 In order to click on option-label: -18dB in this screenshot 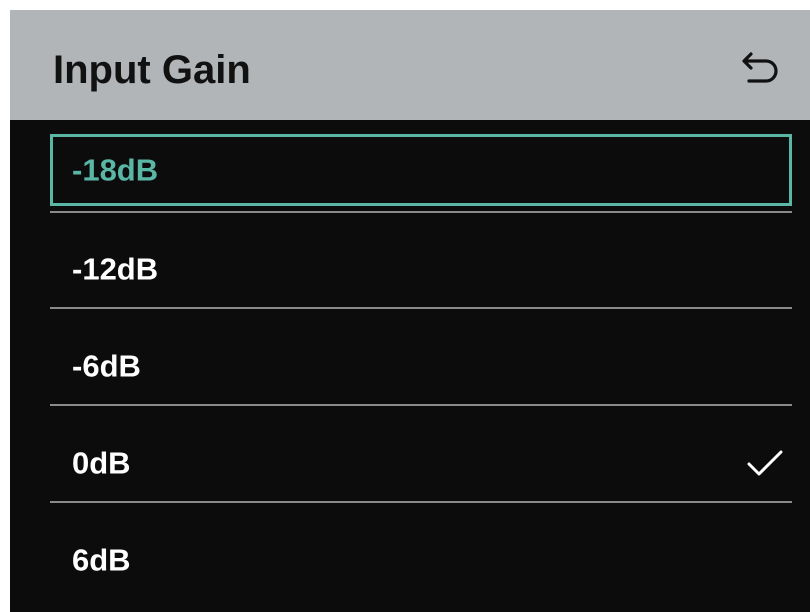, I will do `click(115, 170)`.